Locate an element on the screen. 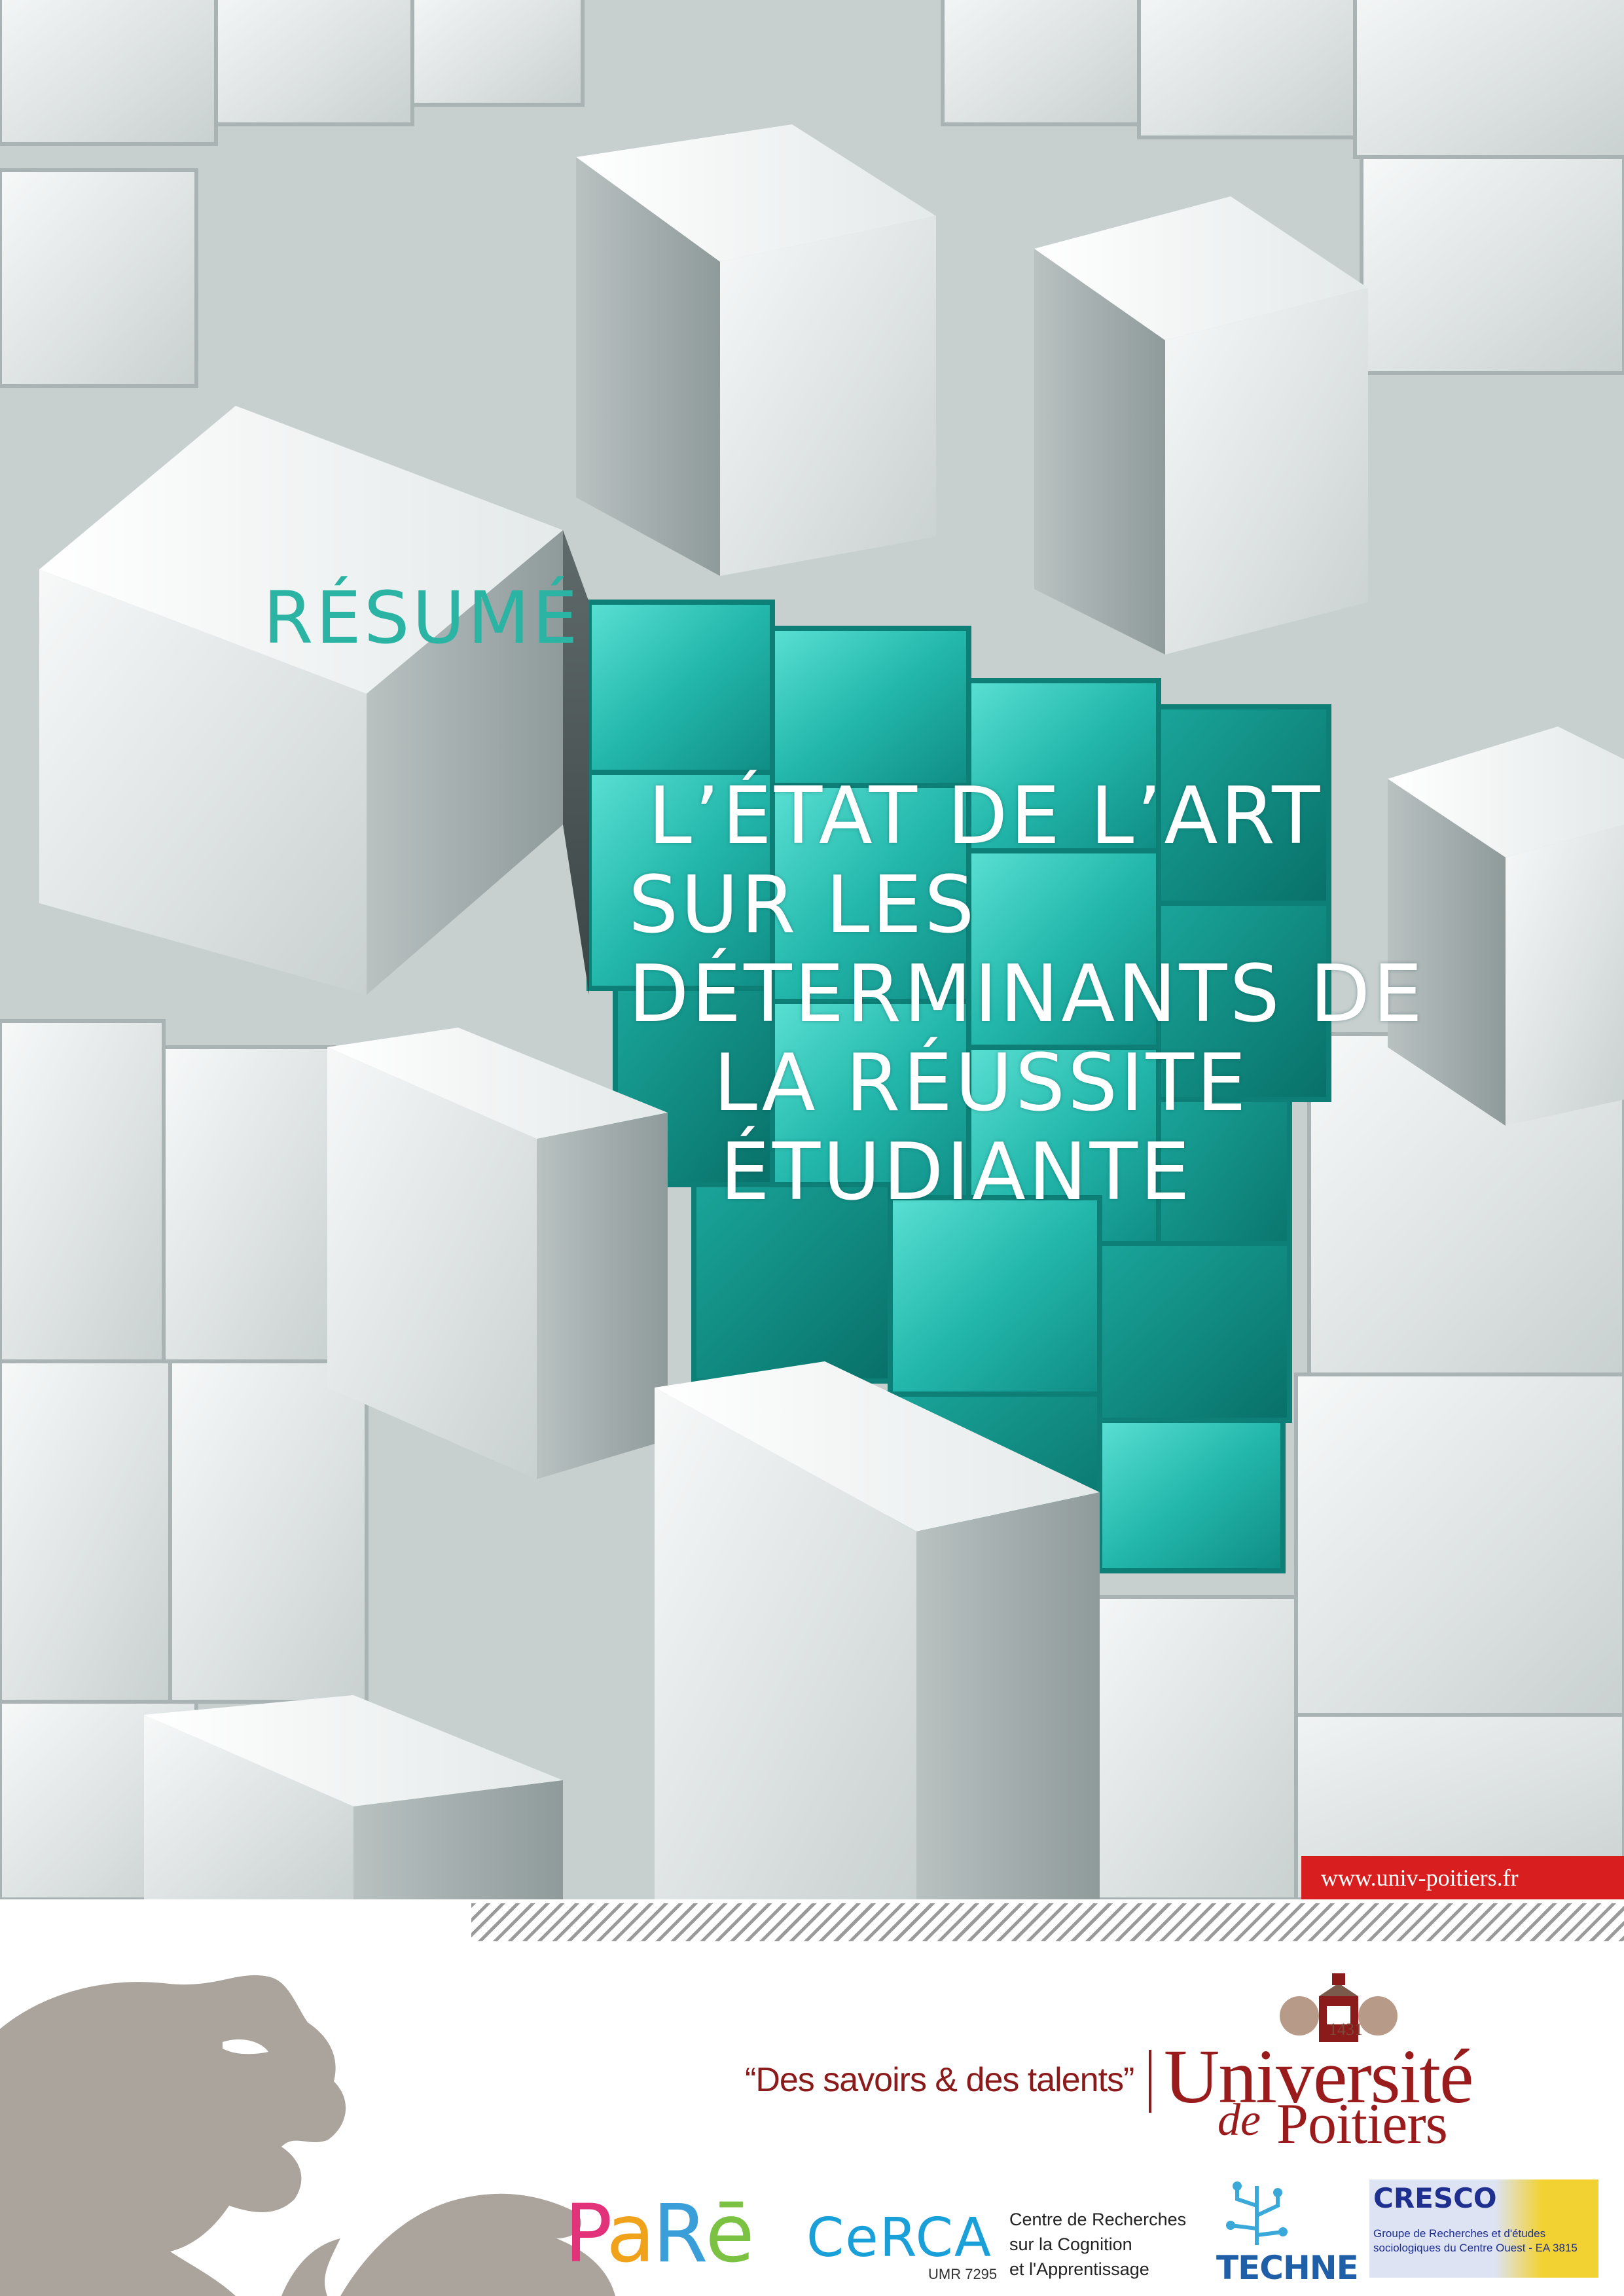 The width and height of the screenshot is (1624, 2296). cresco-logo: CRESCO is located at coordinates (1435, 2198).